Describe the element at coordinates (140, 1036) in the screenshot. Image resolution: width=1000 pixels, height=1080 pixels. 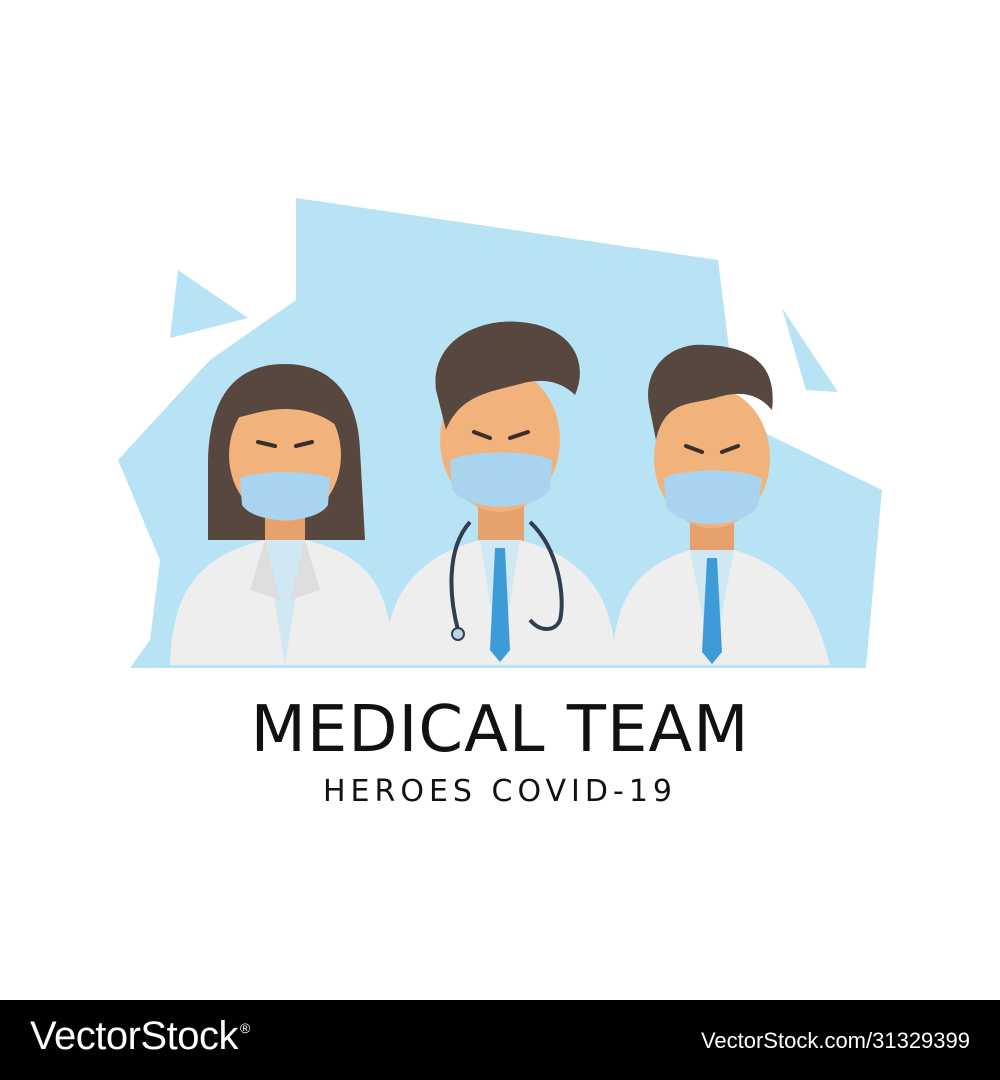
I see `watermark-logo: VectorStock ®` at that location.